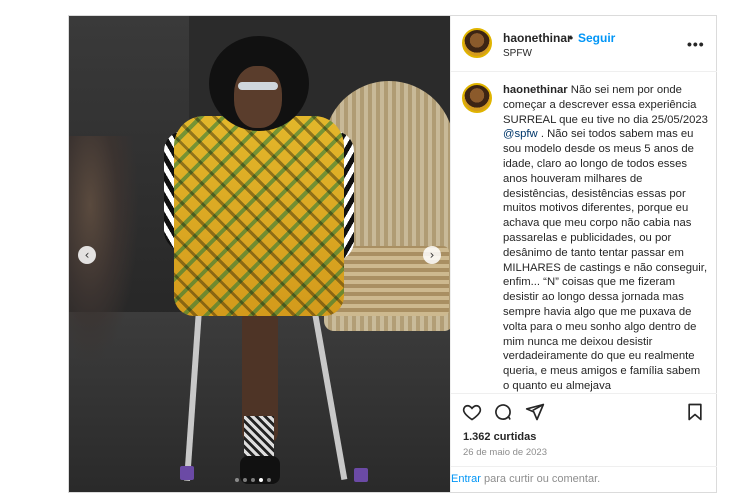  Describe the element at coordinates (503, 412) in the screenshot. I see `comment-icon` at that location.